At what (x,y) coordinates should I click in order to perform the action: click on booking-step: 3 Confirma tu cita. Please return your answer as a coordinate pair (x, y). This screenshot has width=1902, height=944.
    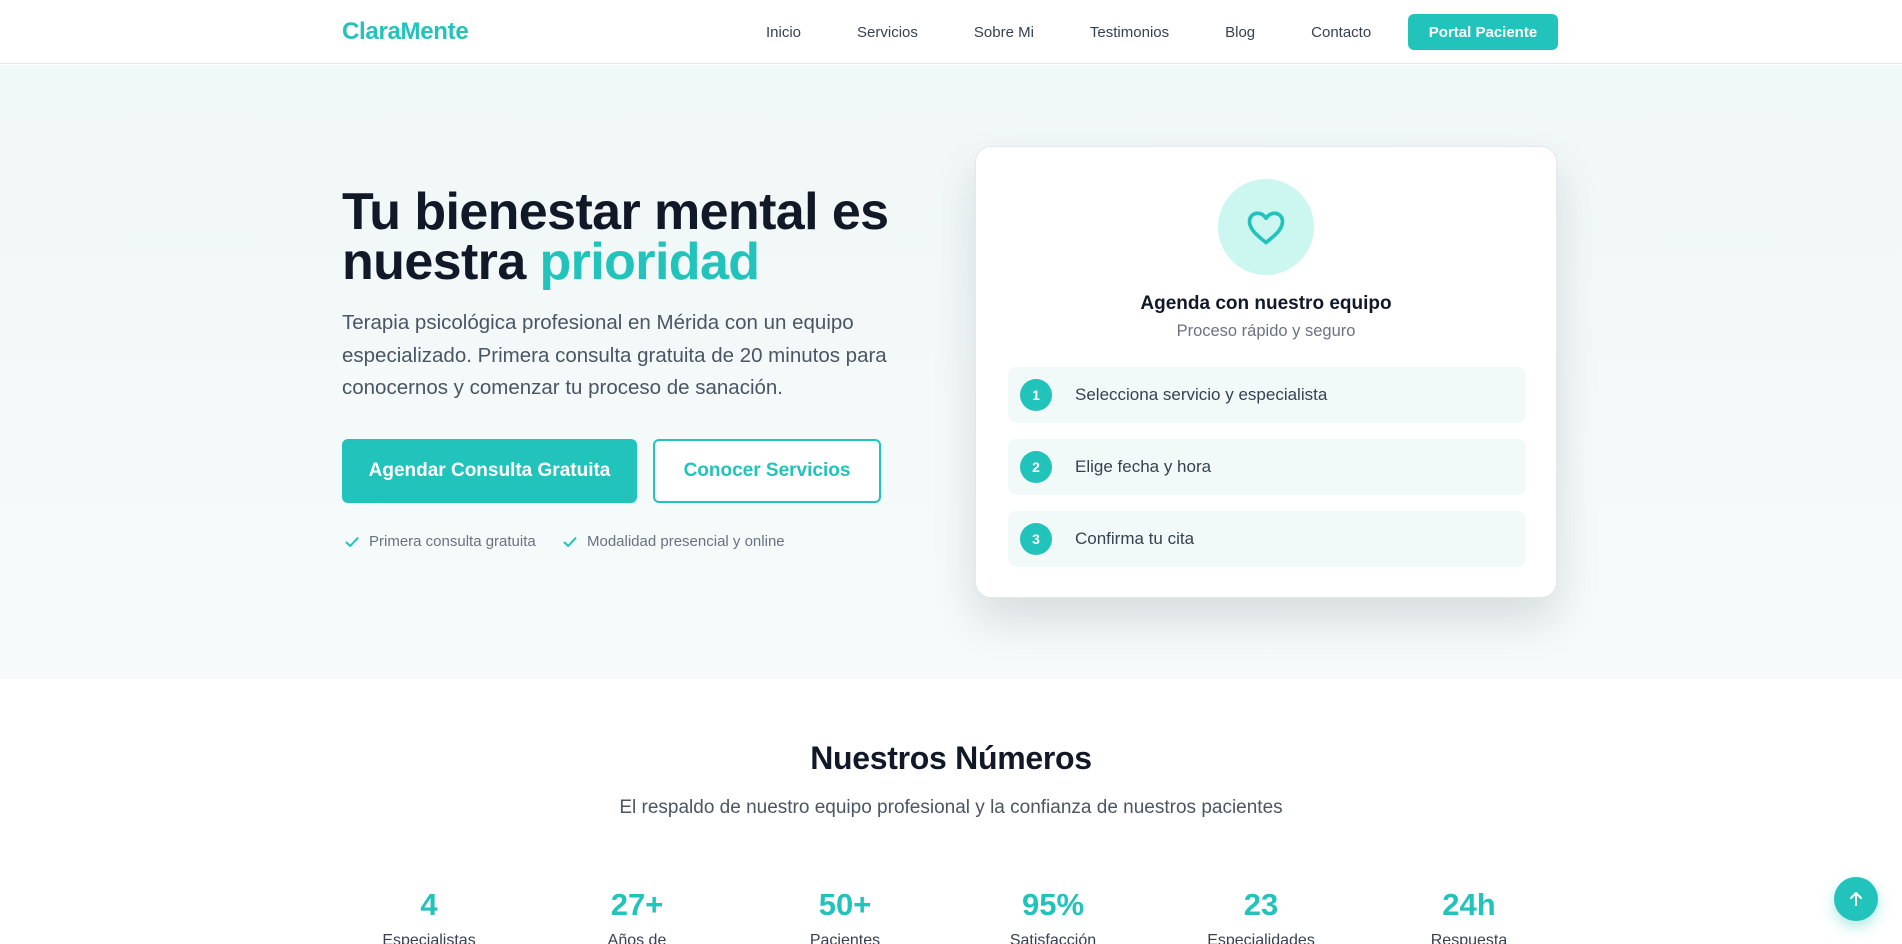
    Looking at the image, I should click on (1267, 539).